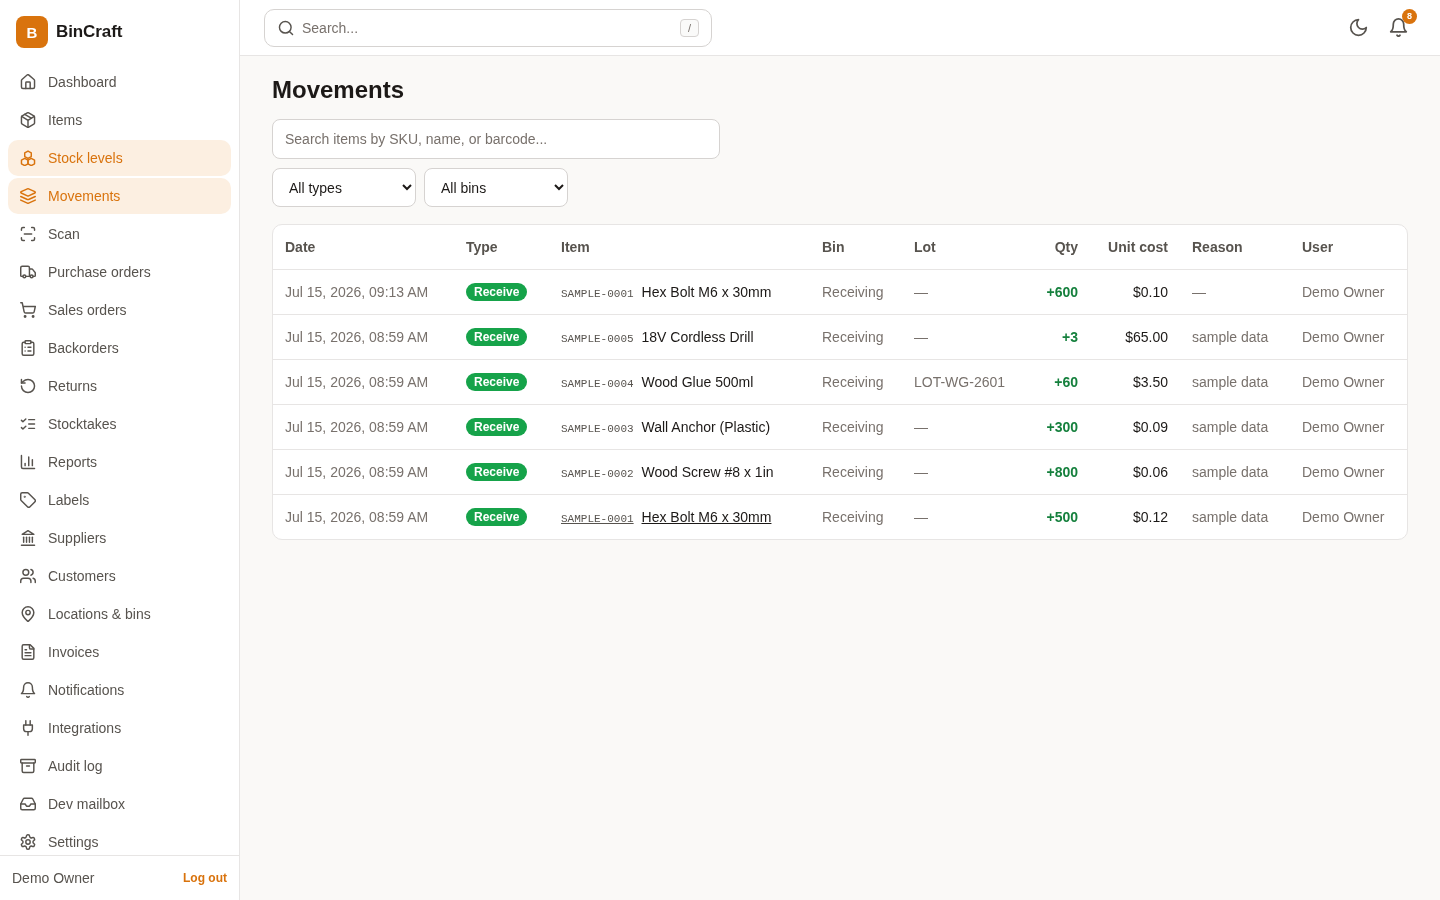 The height and width of the screenshot is (900, 1440). Describe the element at coordinates (28, 196) in the screenshot. I see `layers-icon` at that location.